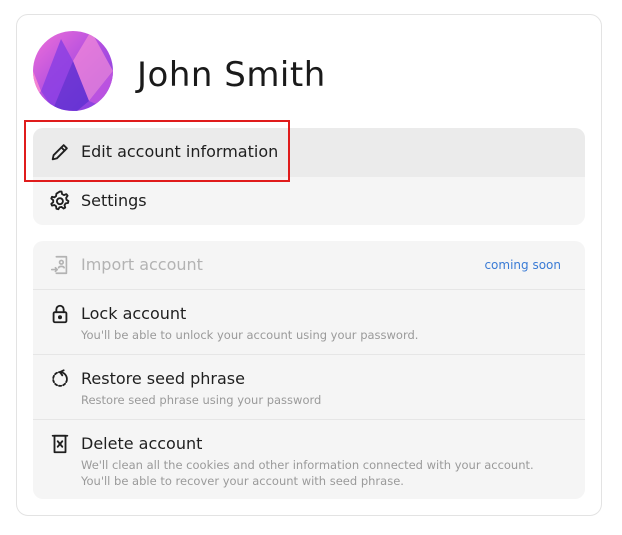 The image size is (622, 535). What do you see at coordinates (163, 378) in the screenshot?
I see `restore-seed-label: Restore seed phrase` at bounding box center [163, 378].